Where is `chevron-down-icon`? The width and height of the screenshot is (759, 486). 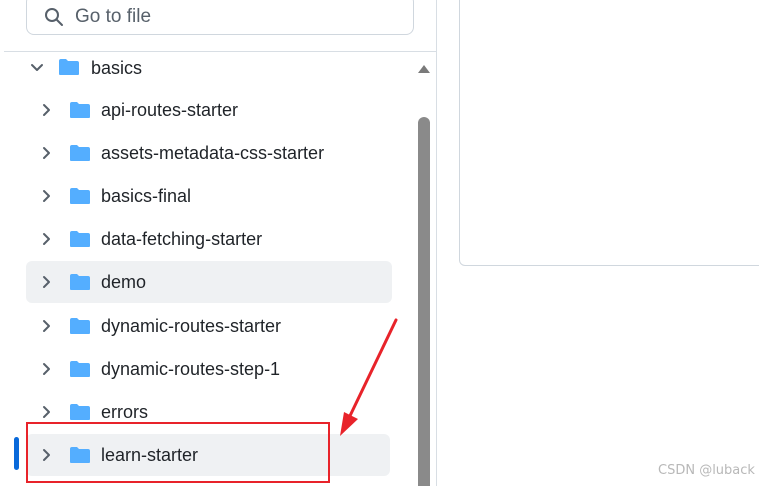
chevron-down-icon is located at coordinates (37, 68).